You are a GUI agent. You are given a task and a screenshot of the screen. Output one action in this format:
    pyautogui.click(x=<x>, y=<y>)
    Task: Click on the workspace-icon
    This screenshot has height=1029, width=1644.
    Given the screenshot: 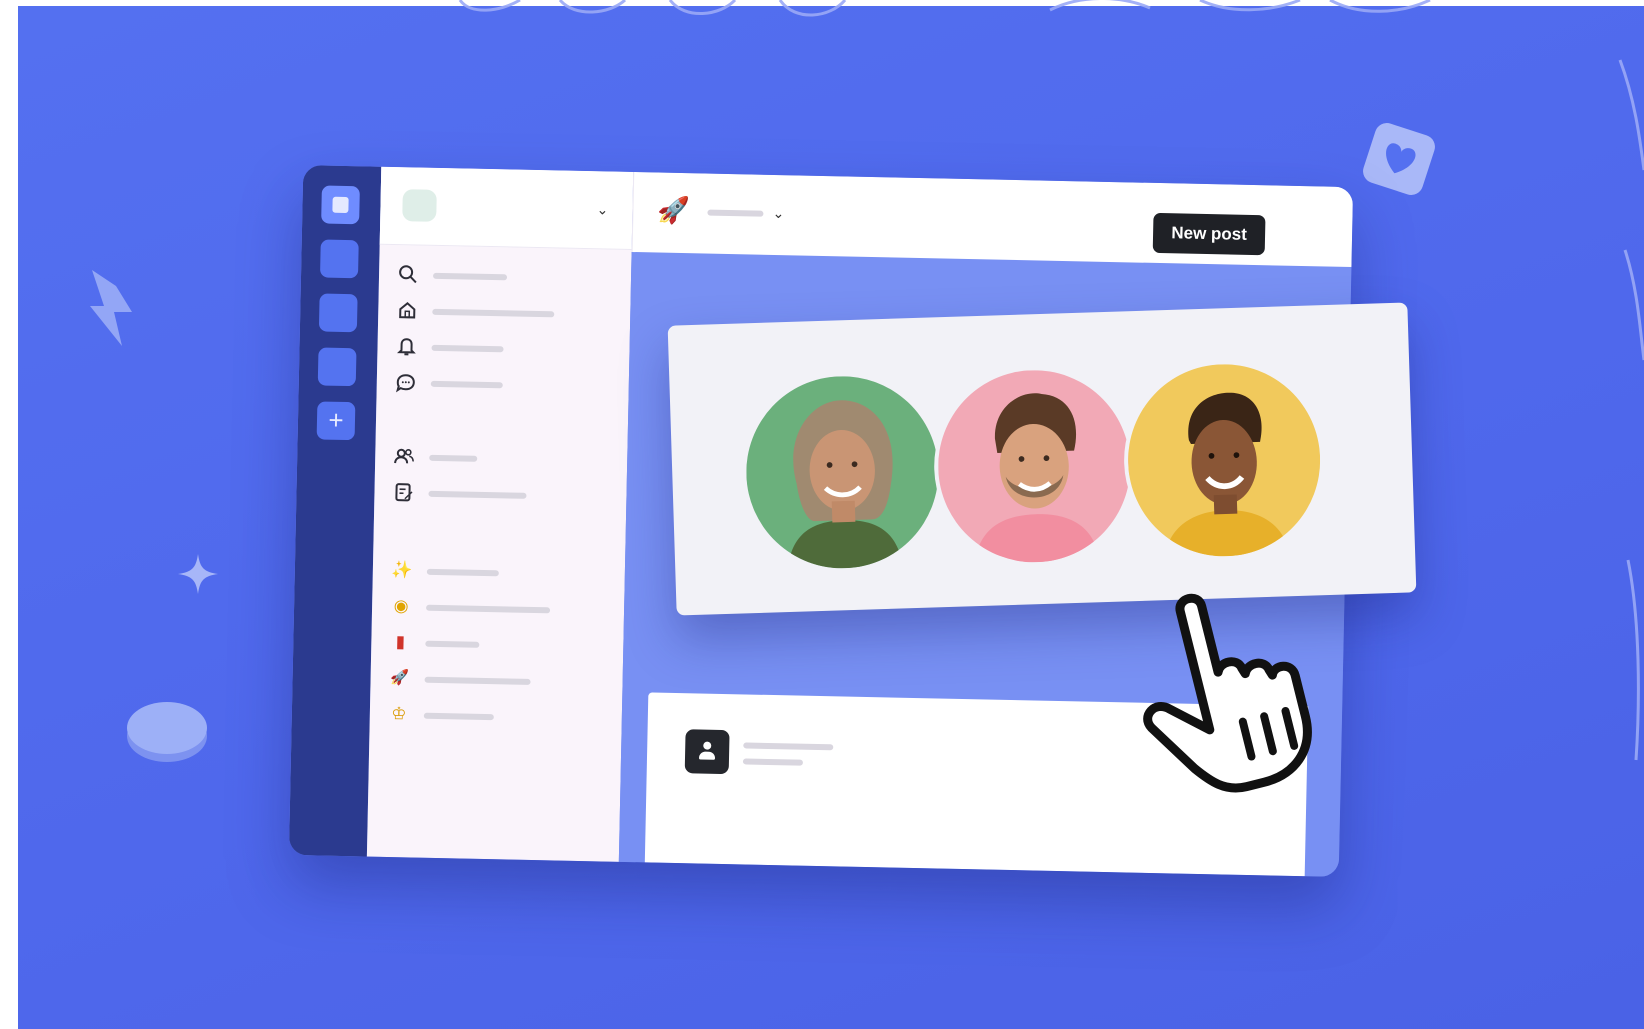 What is the action you would take?
    pyautogui.click(x=340, y=205)
    